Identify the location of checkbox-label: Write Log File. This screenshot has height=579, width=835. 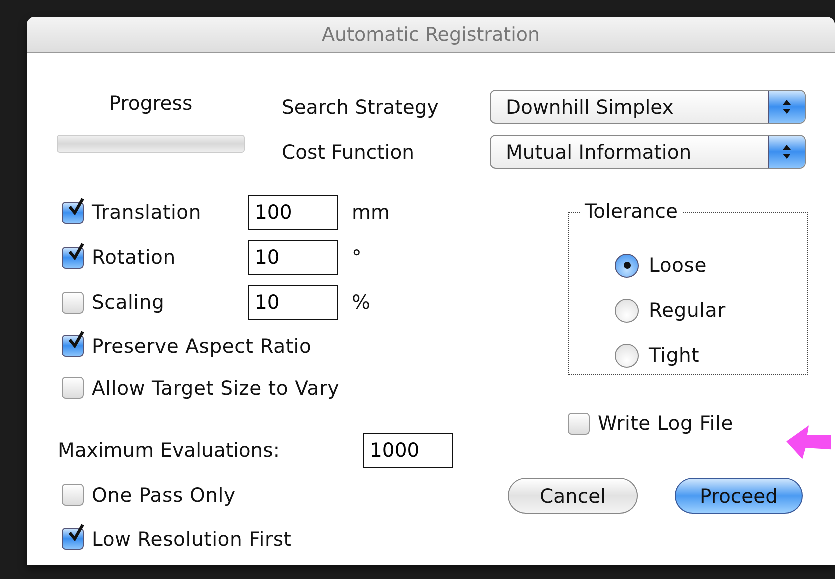
(673, 423).